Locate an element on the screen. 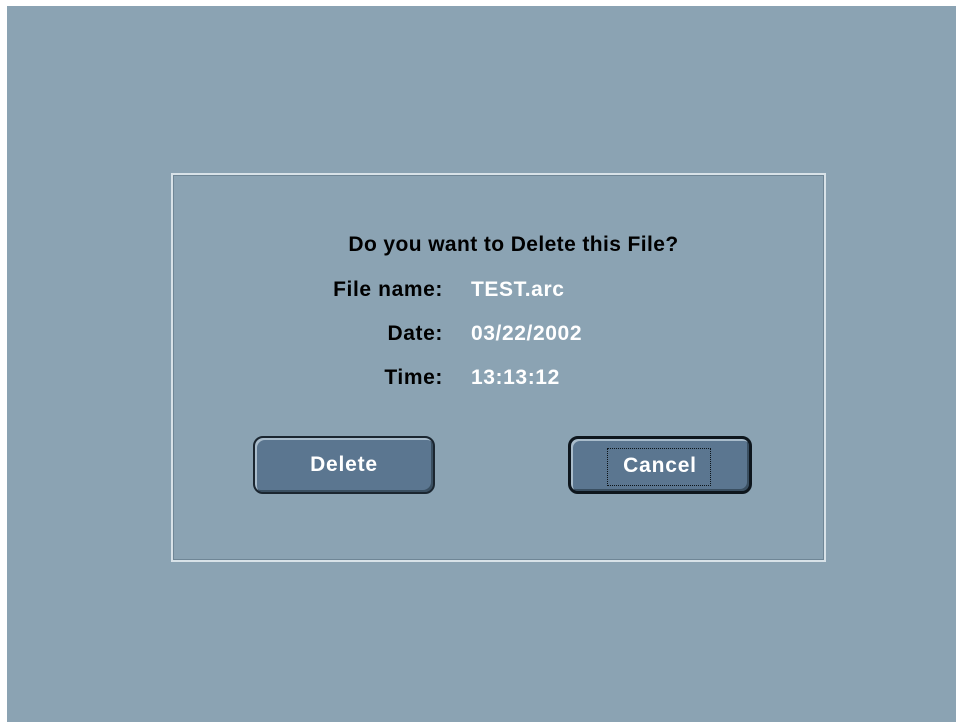 The width and height of the screenshot is (956, 722). date-label-col: Date: is located at coordinates (308, 335).